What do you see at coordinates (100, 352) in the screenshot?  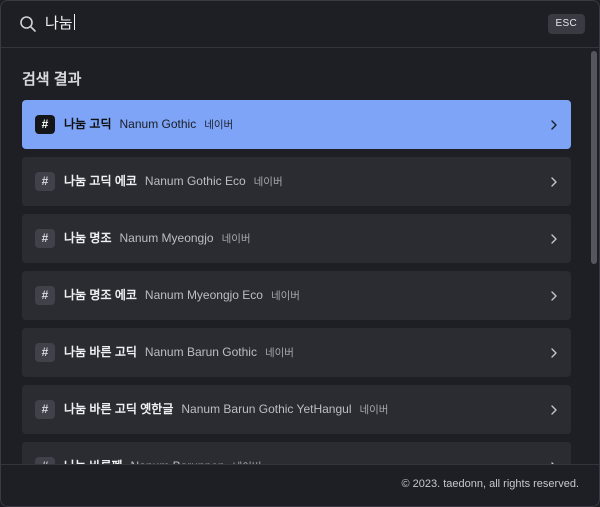 I see `font-name-korean: 나눔 바른 고딕` at bounding box center [100, 352].